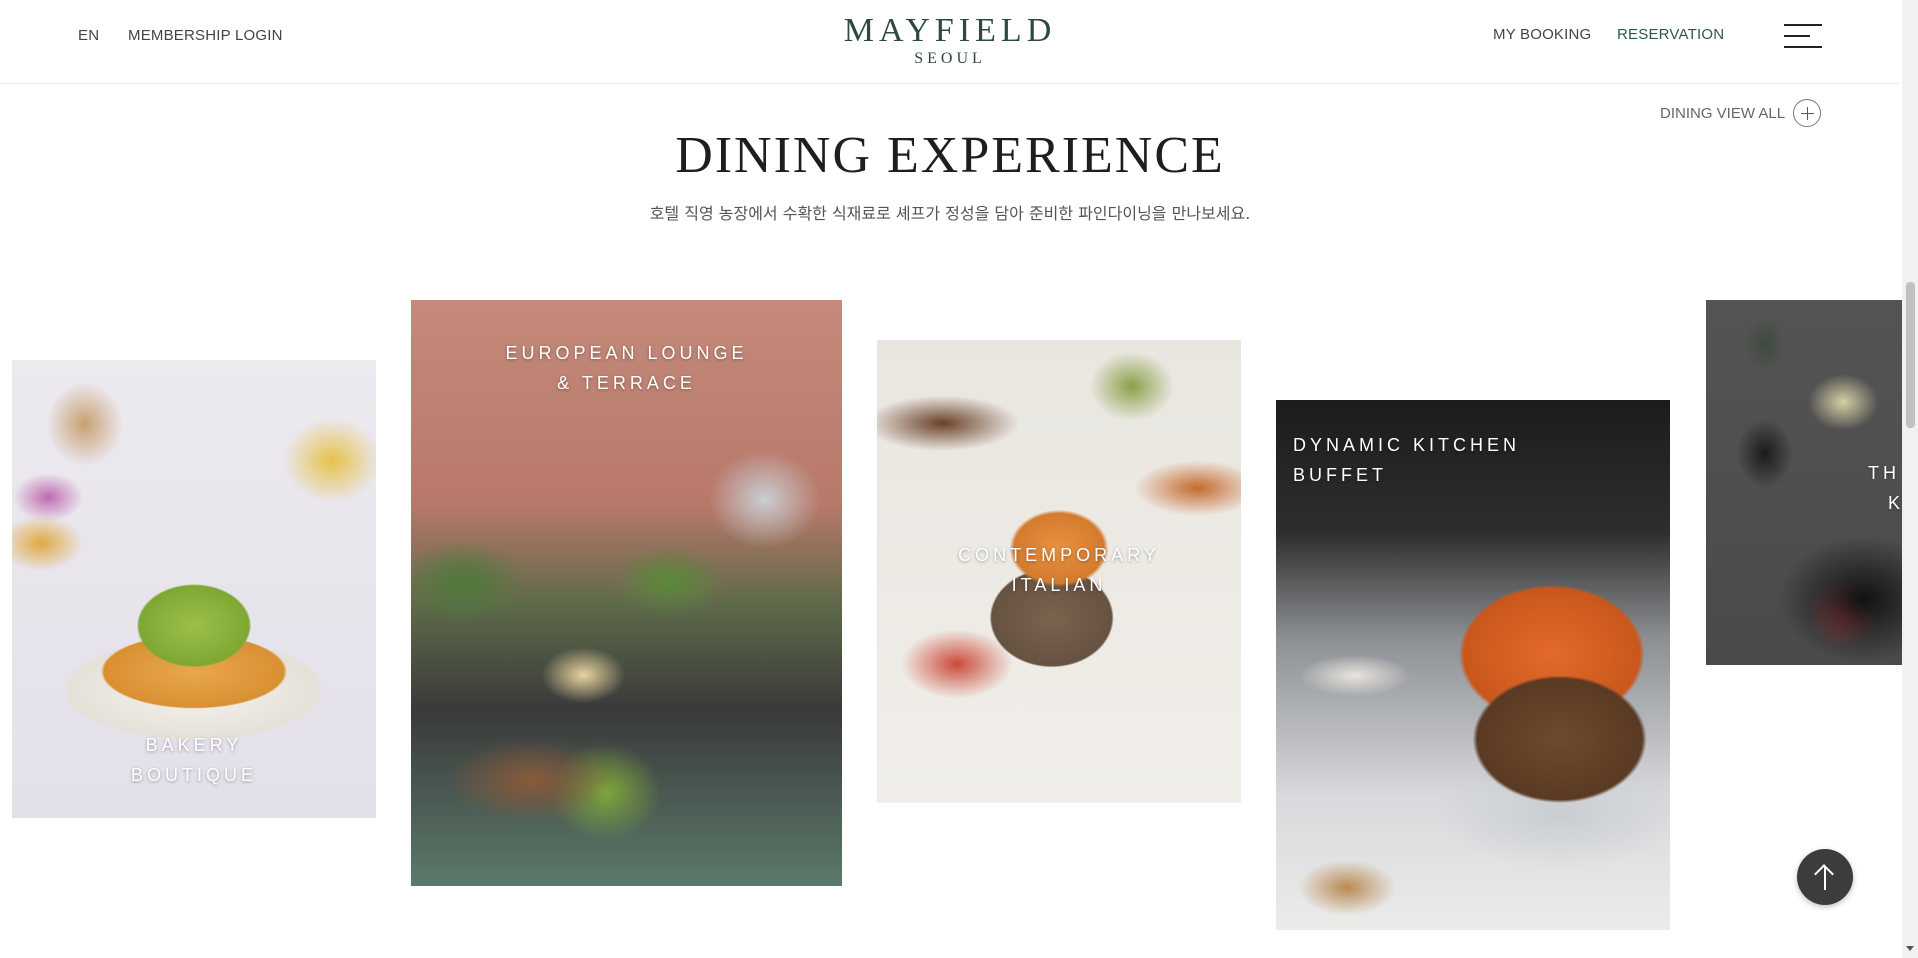 This screenshot has width=1918, height=958. I want to click on dining-view-all-button: DINING VIEW ALL, so click(1741, 113).